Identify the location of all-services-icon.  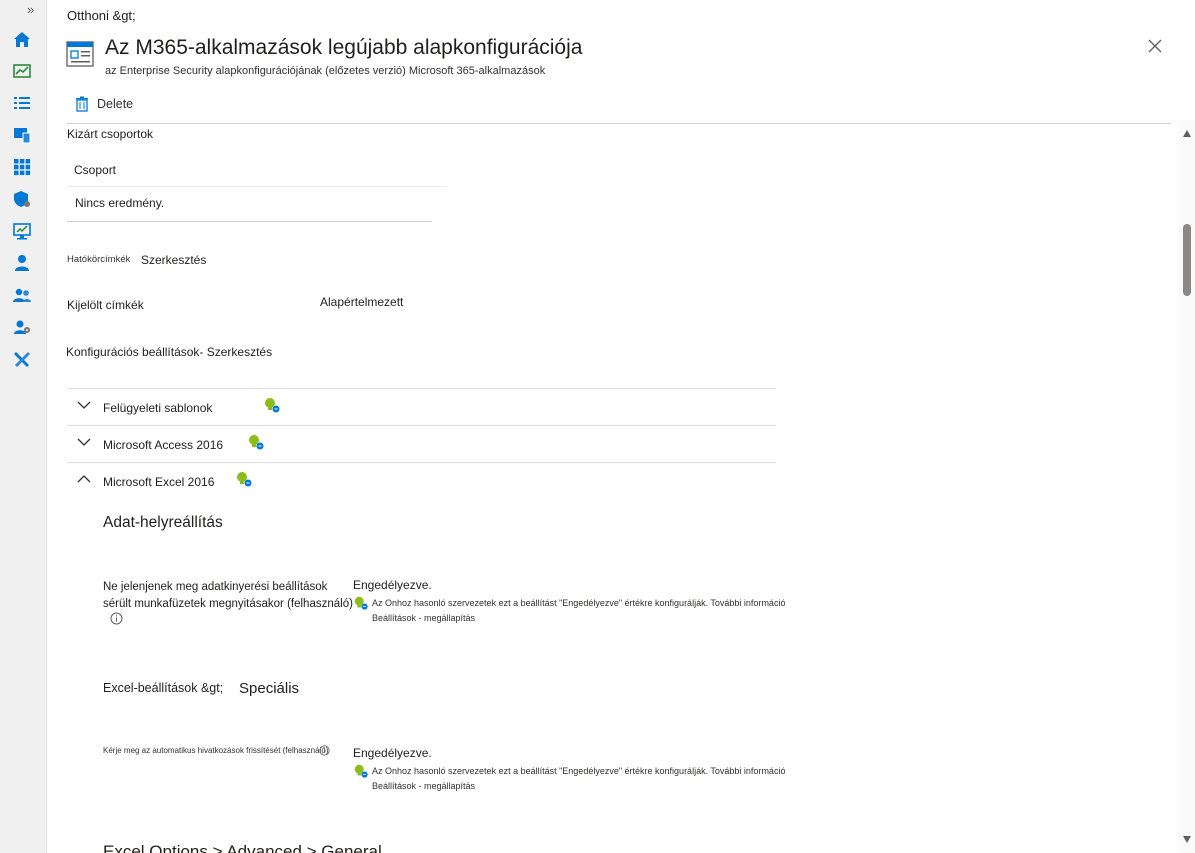
(22, 103).